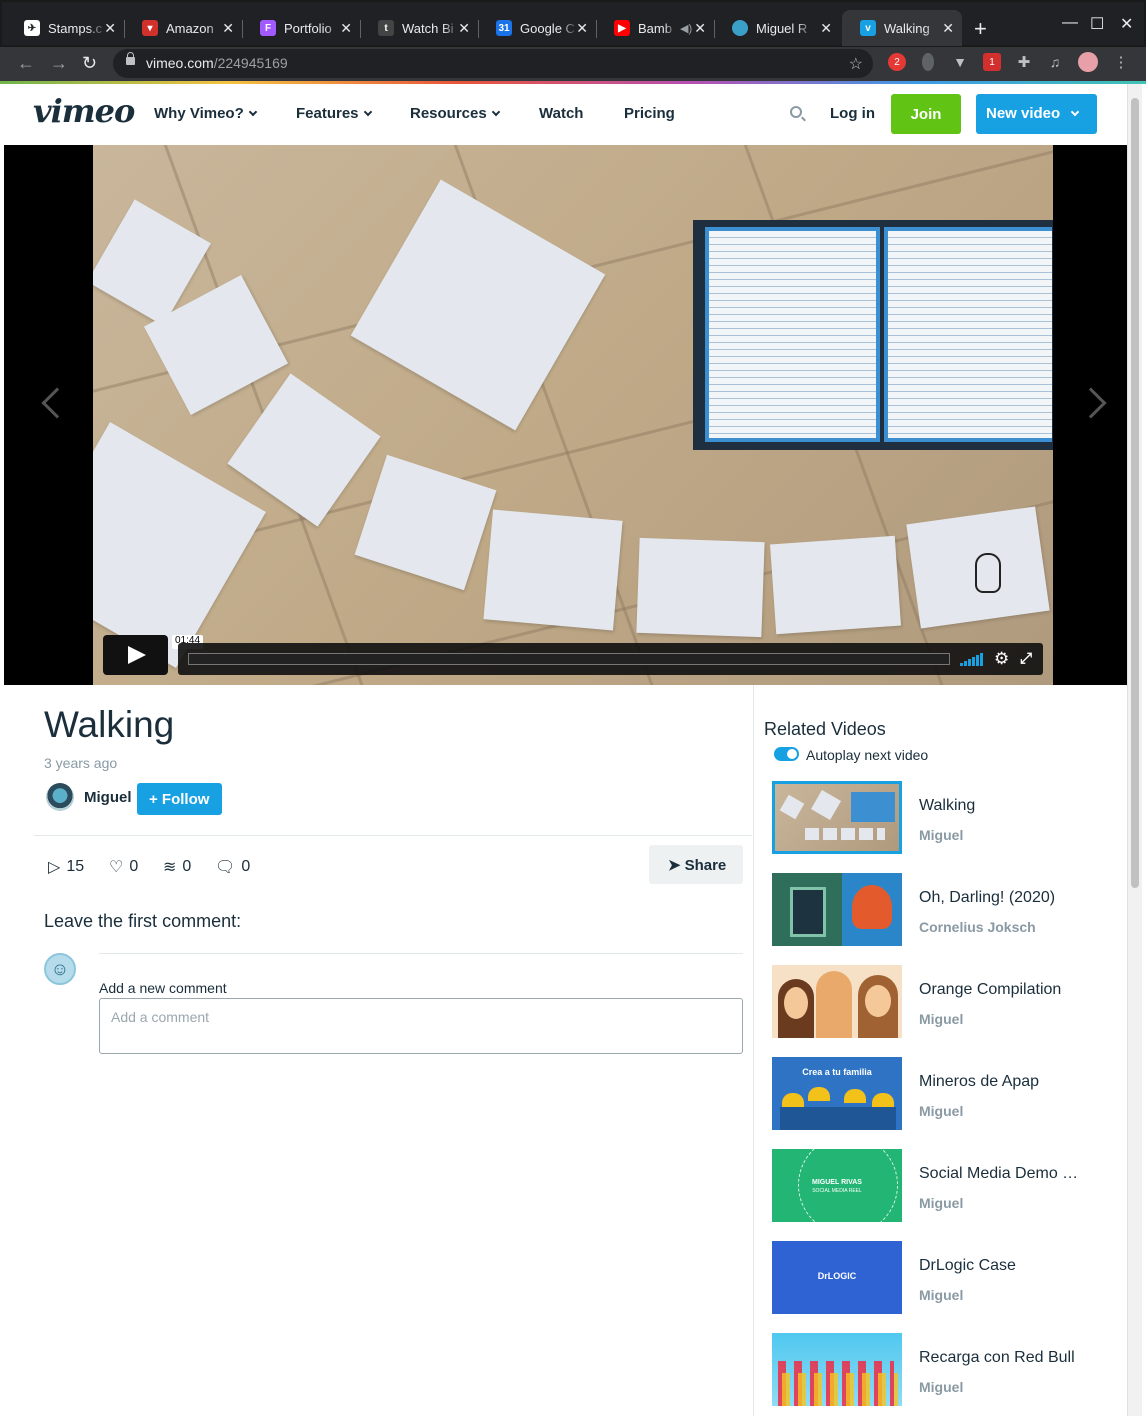  What do you see at coordinates (108, 797) in the screenshot?
I see `author-name: Miguel` at bounding box center [108, 797].